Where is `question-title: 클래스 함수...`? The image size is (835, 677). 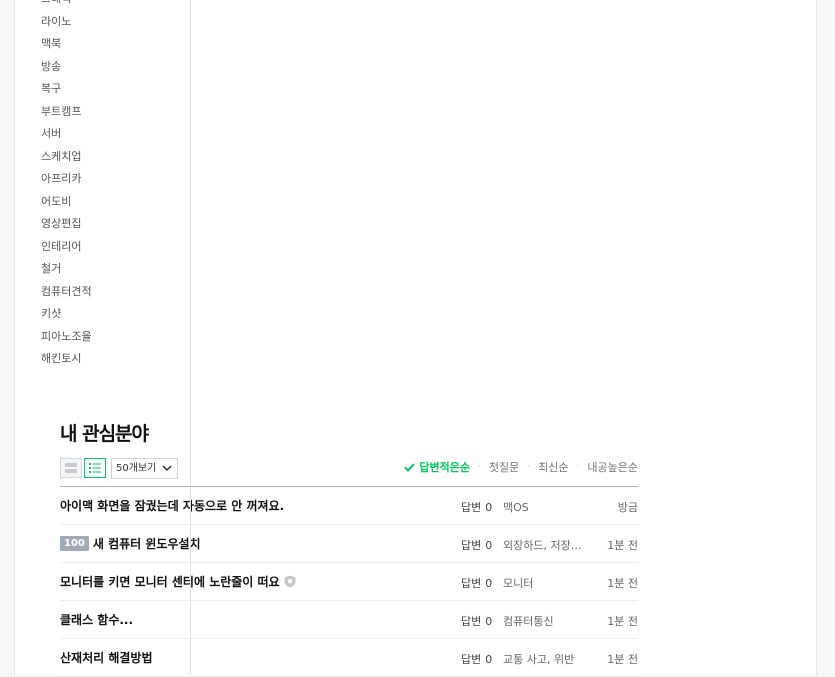
question-title: 클래스 함수... is located at coordinates (96, 619).